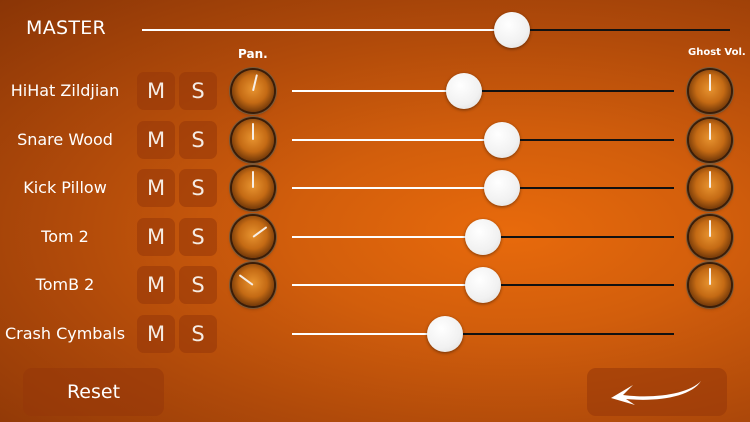 The width and height of the screenshot is (750, 422). I want to click on track-name: Tom 2, so click(65, 236).